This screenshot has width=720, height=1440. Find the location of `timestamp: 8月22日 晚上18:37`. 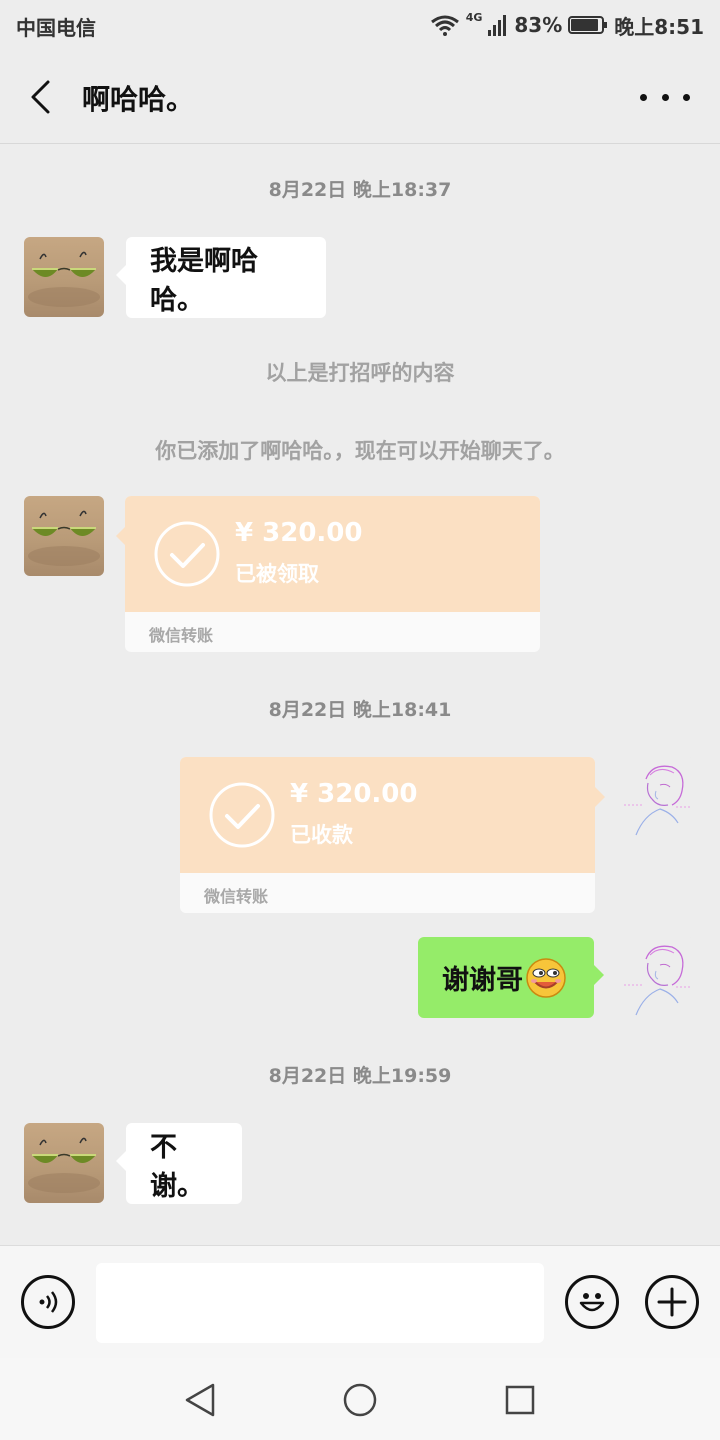

timestamp: 8月22日 晚上18:37 is located at coordinates (360, 190).